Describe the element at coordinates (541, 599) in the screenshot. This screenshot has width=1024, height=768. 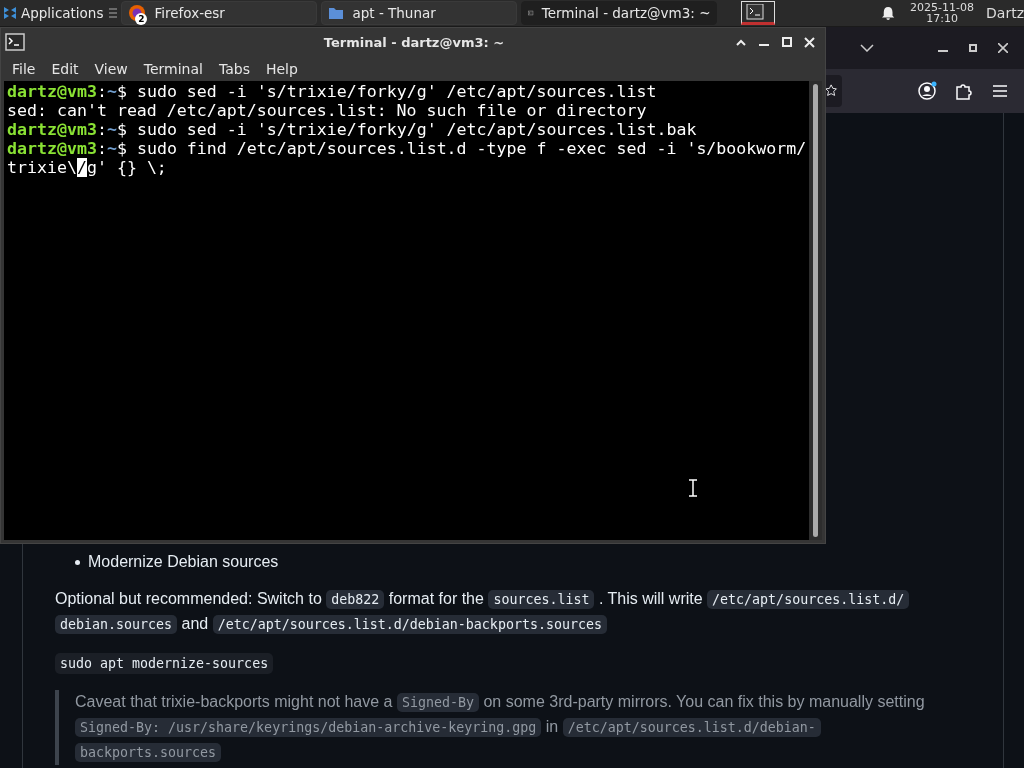
I see `inline-code: sources.list` at that location.